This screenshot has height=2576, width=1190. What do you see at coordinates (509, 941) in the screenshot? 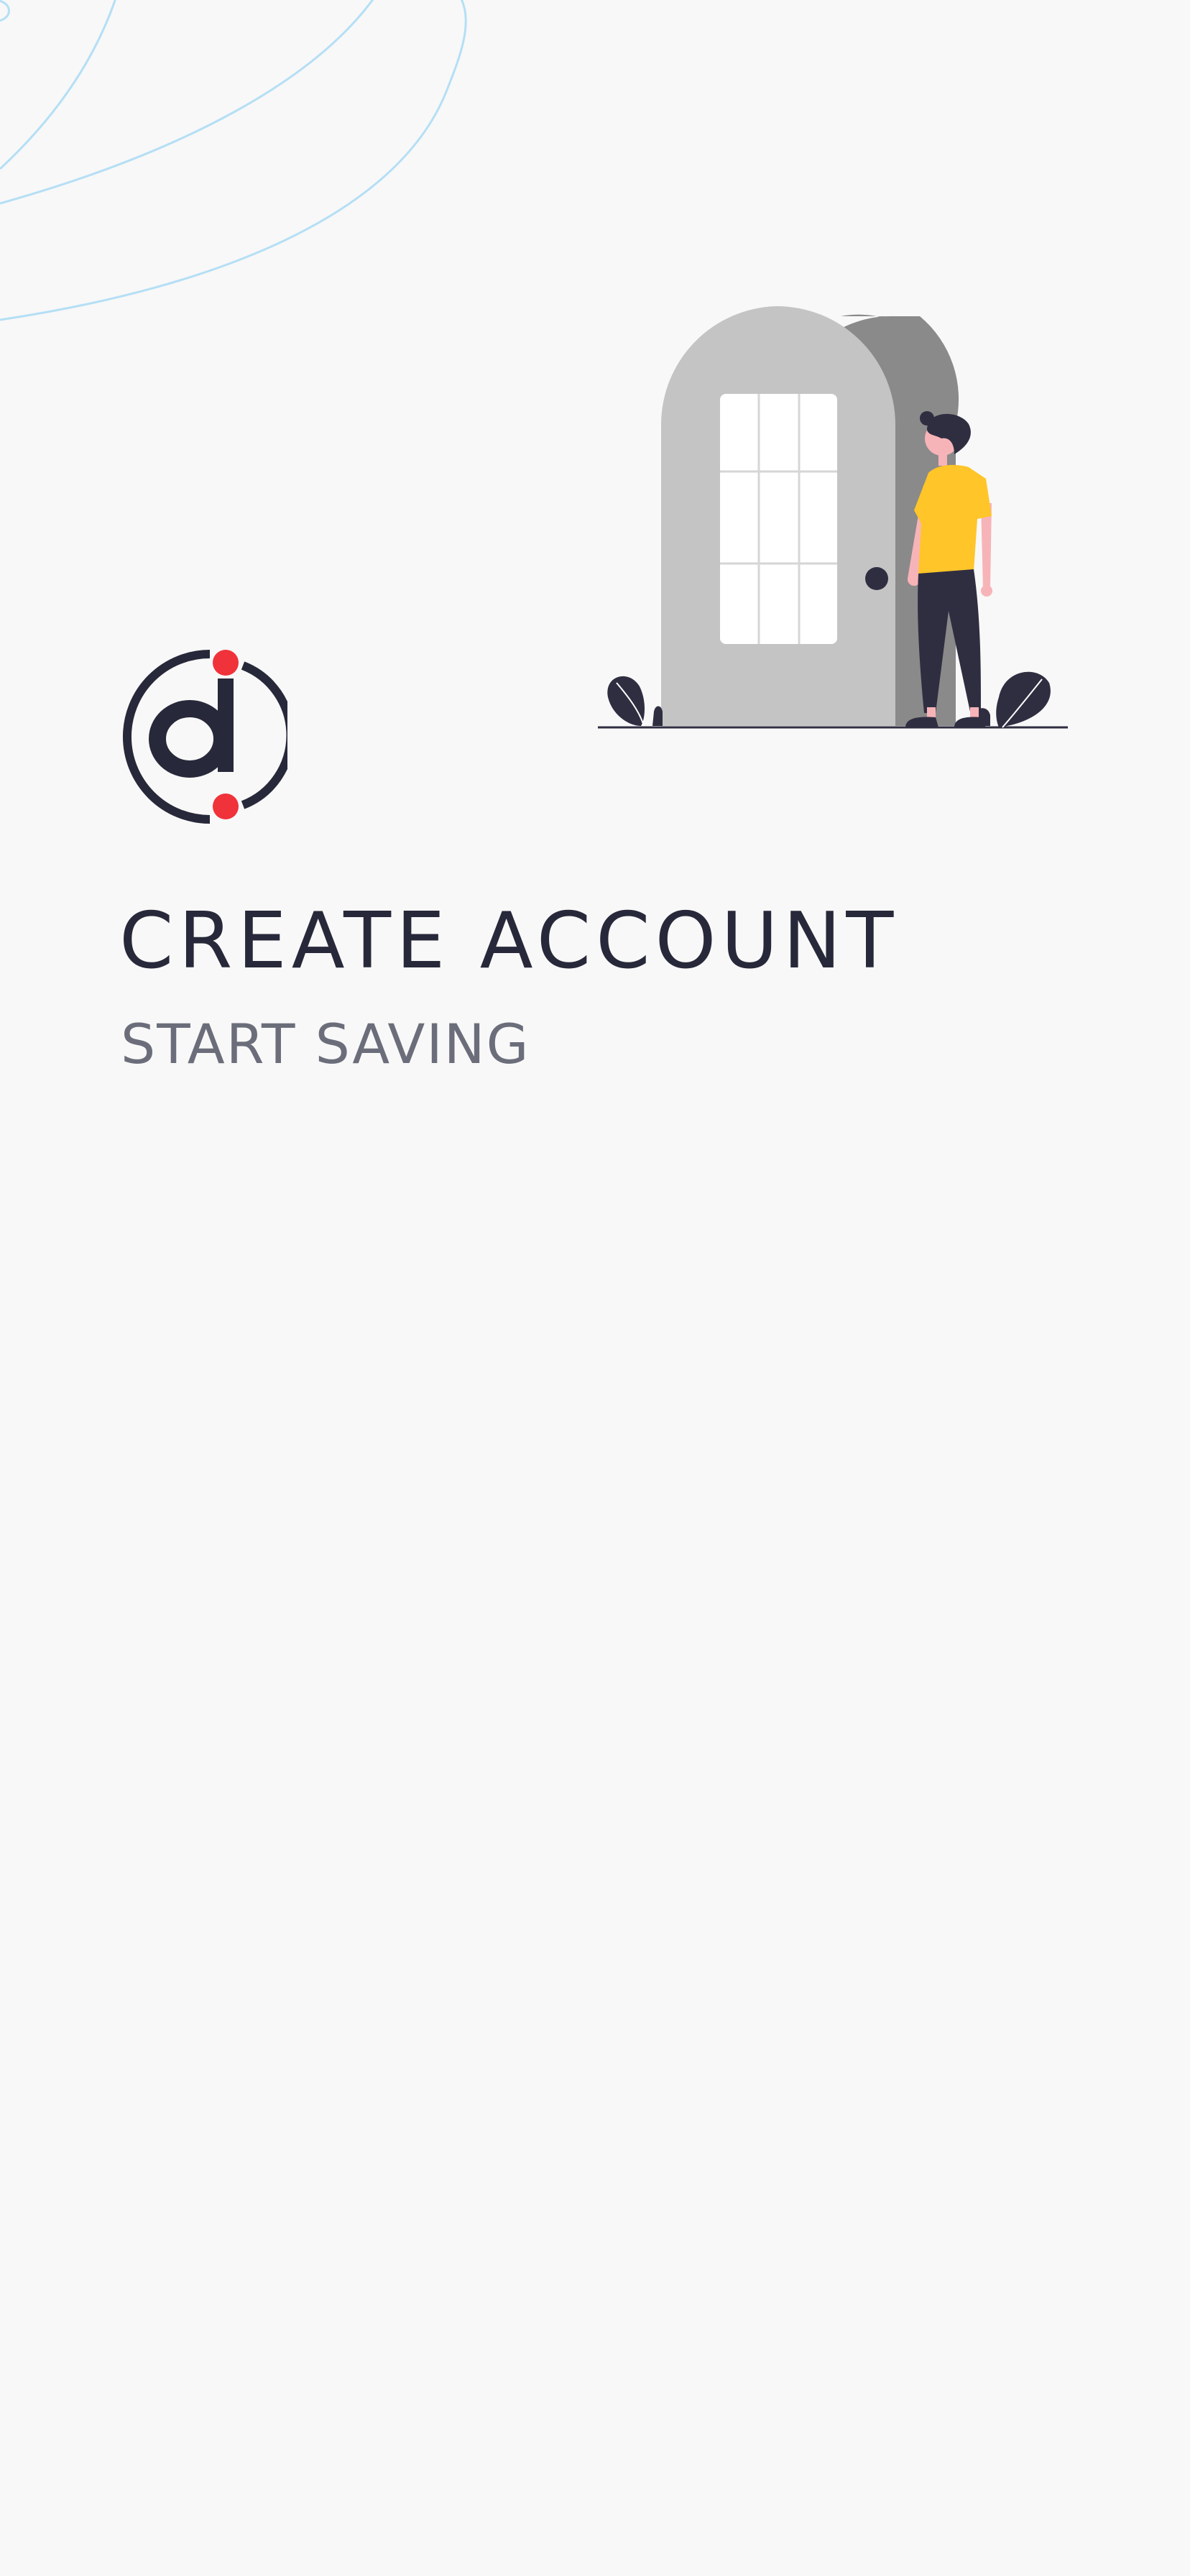
I see `page-title: CREATE ACCOUNT` at bounding box center [509, 941].